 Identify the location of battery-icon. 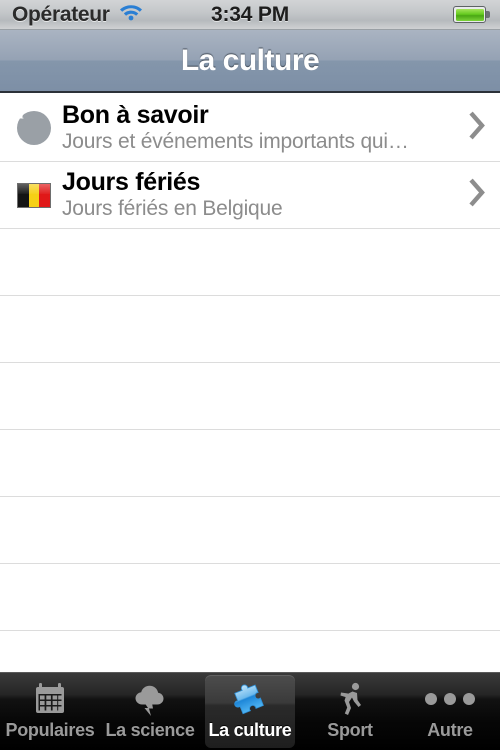
(471, 14).